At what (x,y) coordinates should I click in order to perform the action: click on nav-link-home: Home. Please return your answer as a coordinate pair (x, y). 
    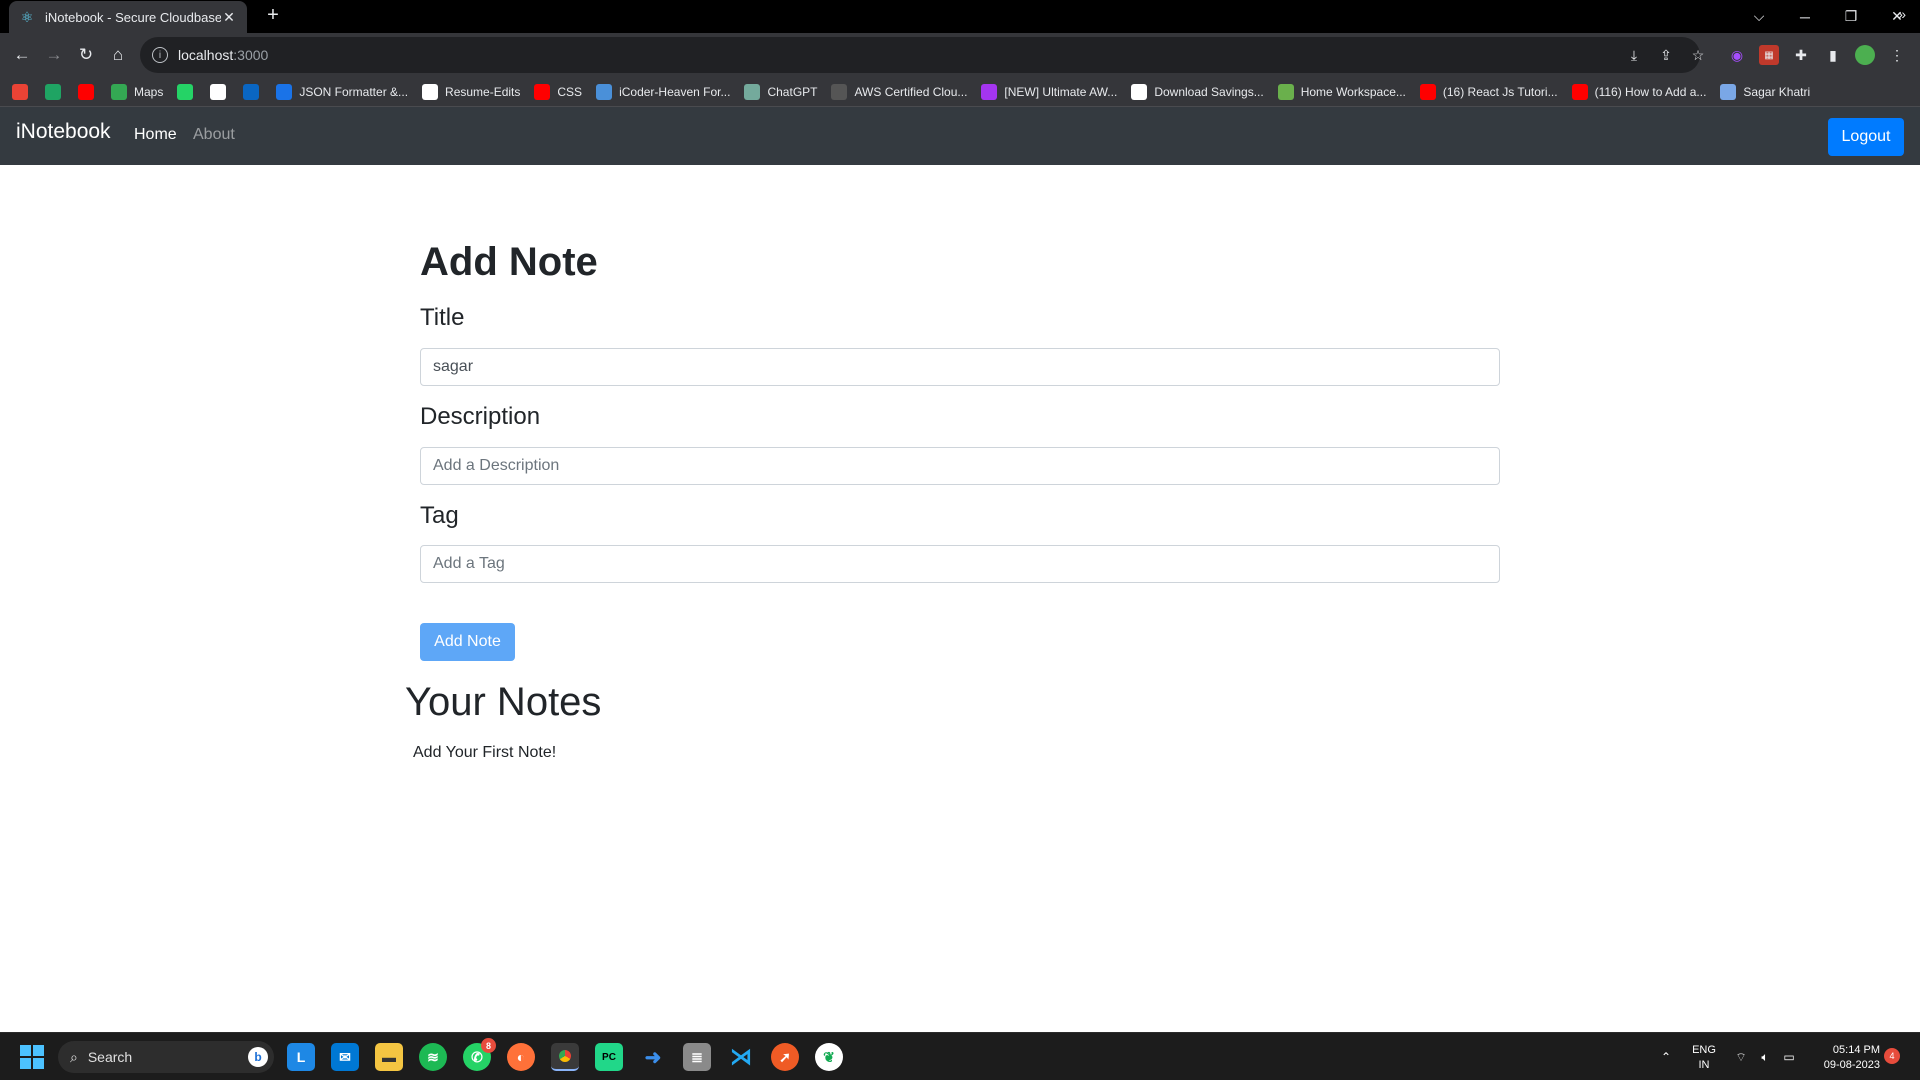
    Looking at the image, I should click on (155, 135).